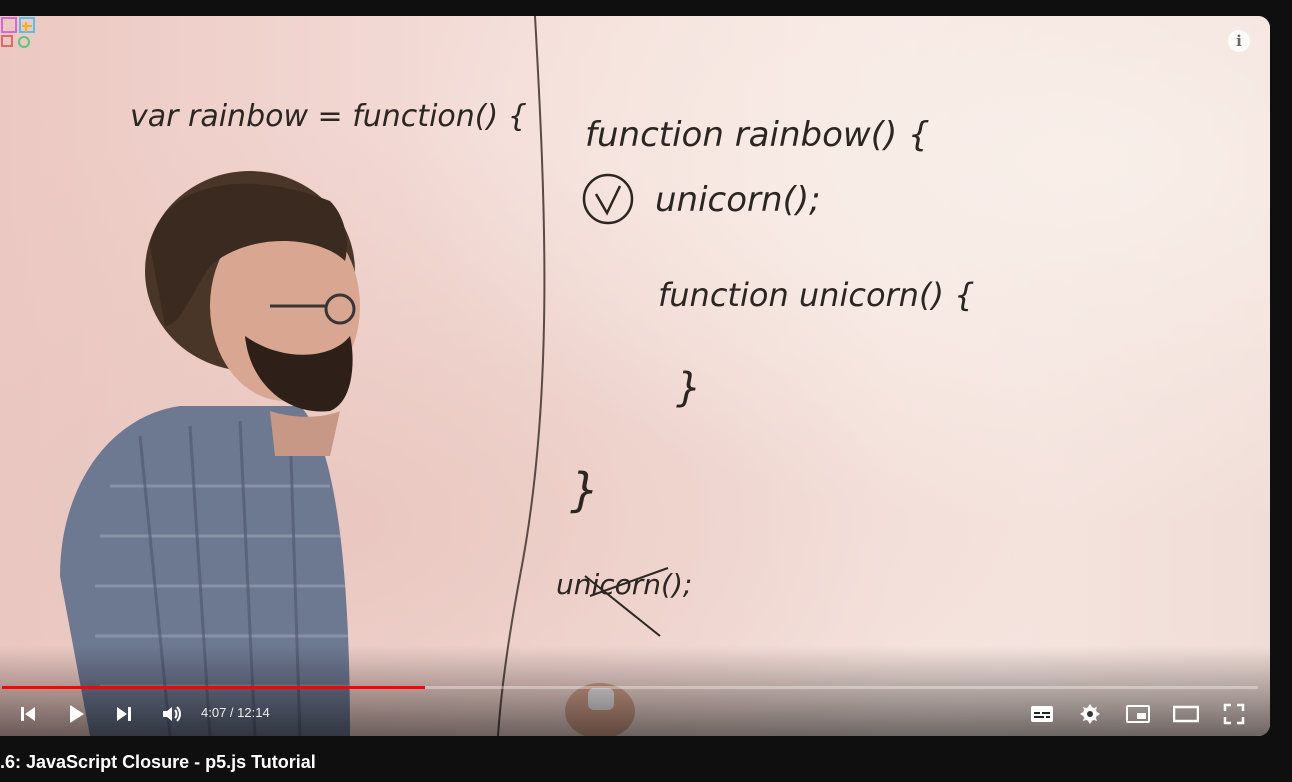  I want to click on miniplayer-icon, so click(1138, 714).